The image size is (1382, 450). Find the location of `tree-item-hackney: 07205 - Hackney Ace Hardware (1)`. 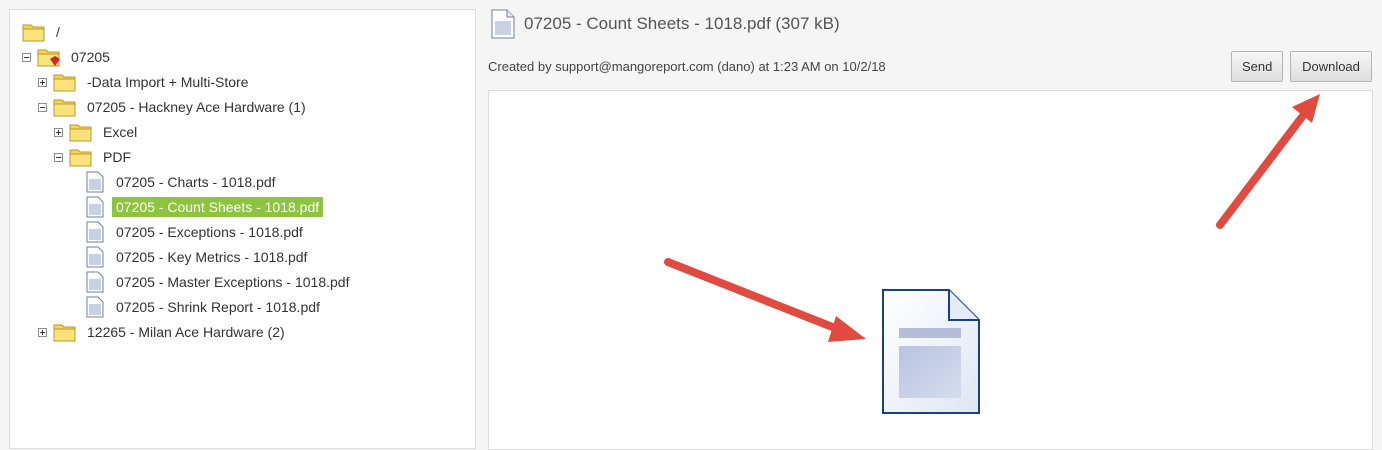

tree-item-hackney: 07205 - Hackney Ace Hardware (1) is located at coordinates (174, 107).